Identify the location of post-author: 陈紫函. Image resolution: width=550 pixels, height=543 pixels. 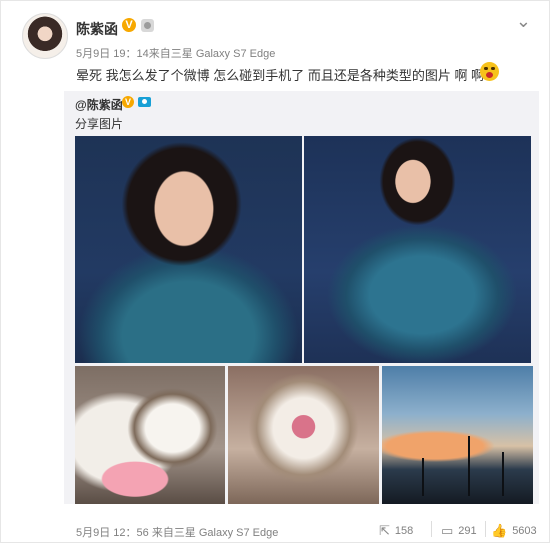
(97, 29).